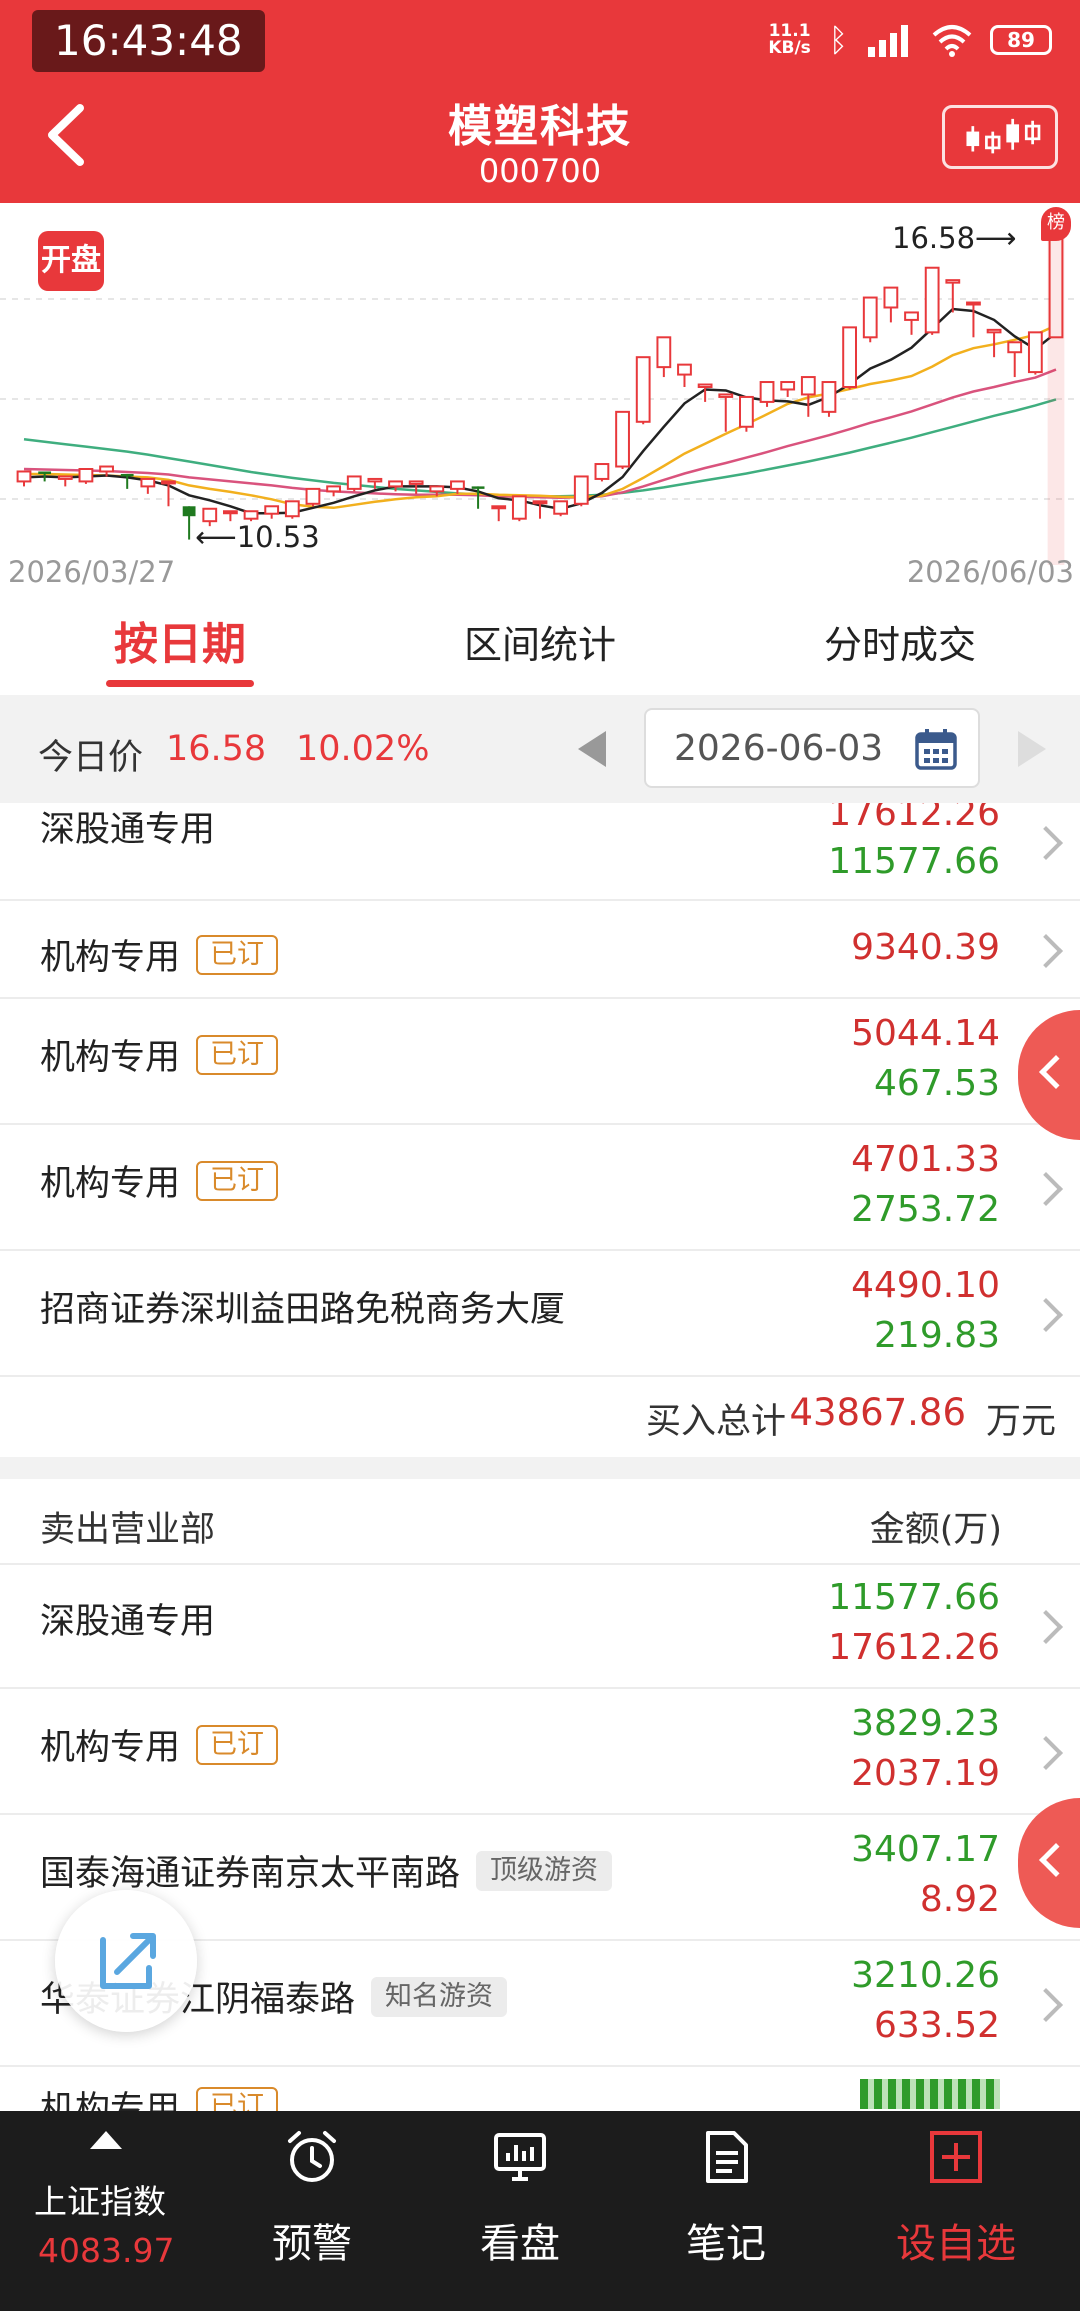  Describe the element at coordinates (326, 1870) in the screenshot. I see `seat-name: 国泰海通证券南京太平南路 顶级游资` at that location.